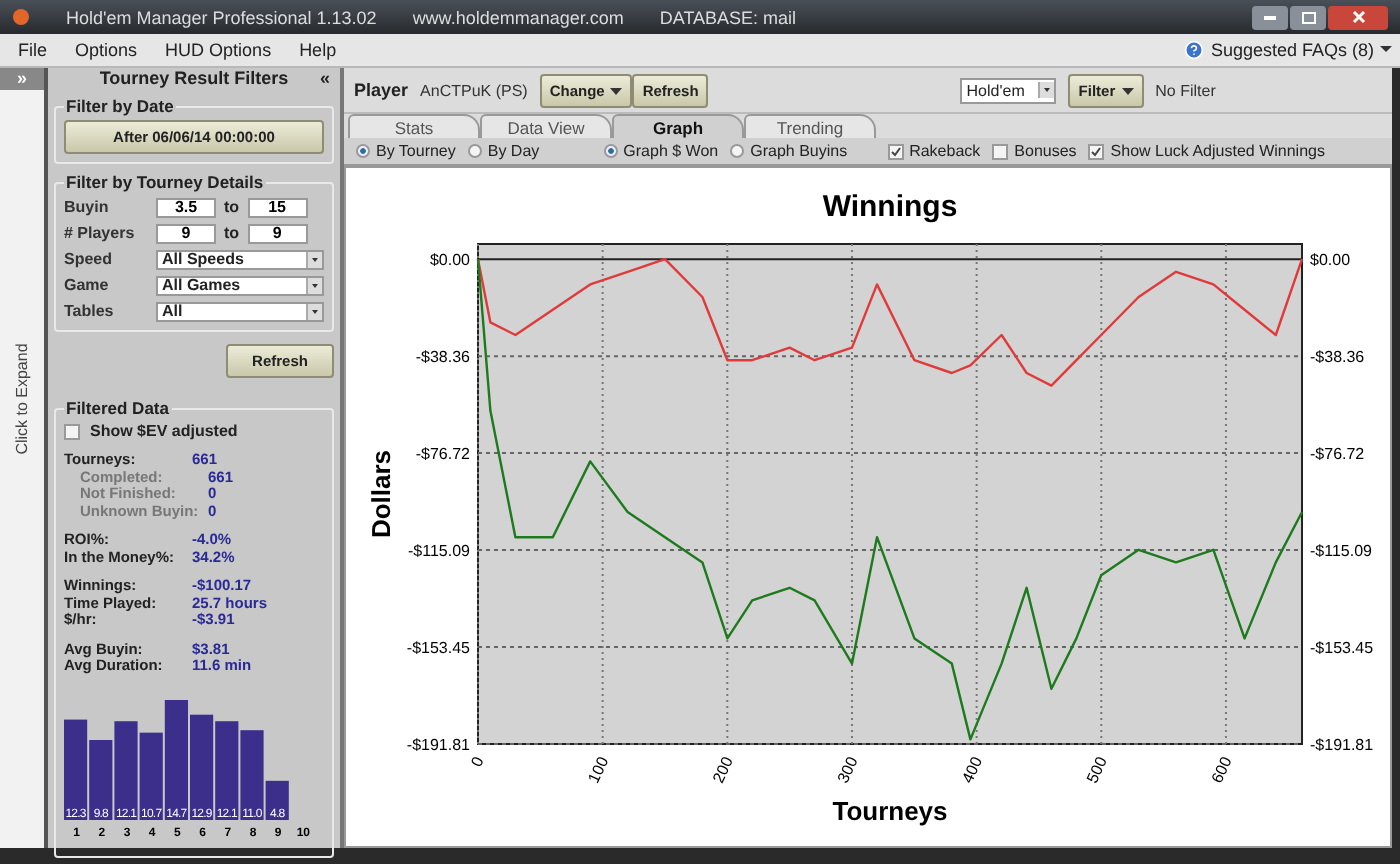 This screenshot has height=864, width=1400. I want to click on panel-title: Tourney Result Filters, so click(194, 78).